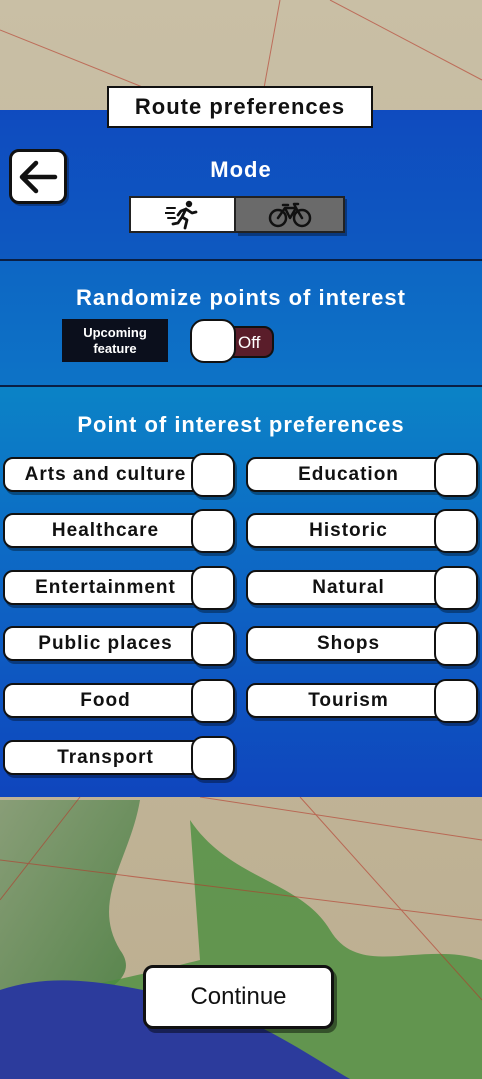 The height and width of the screenshot is (1079, 482). What do you see at coordinates (348, 643) in the screenshot?
I see `poi-label: Shops` at bounding box center [348, 643].